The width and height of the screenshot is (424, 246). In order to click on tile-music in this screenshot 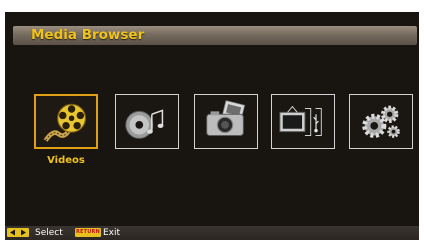, I will do `click(147, 121)`.